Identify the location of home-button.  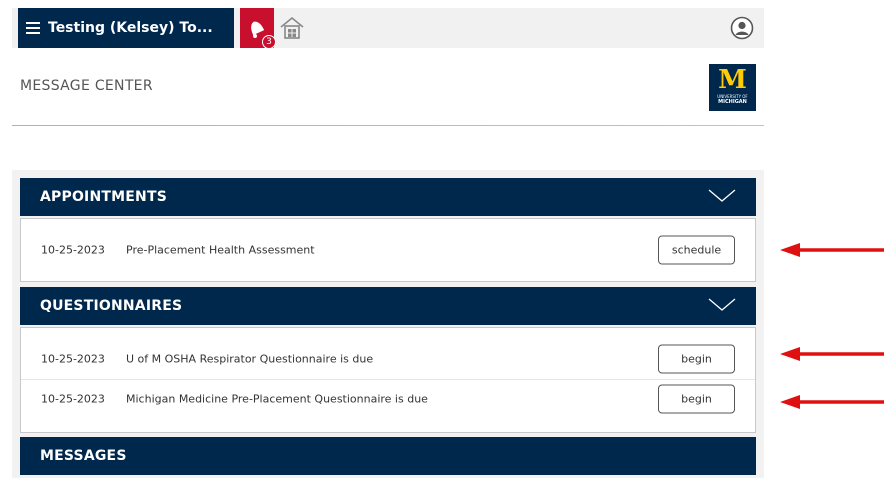
(292, 28).